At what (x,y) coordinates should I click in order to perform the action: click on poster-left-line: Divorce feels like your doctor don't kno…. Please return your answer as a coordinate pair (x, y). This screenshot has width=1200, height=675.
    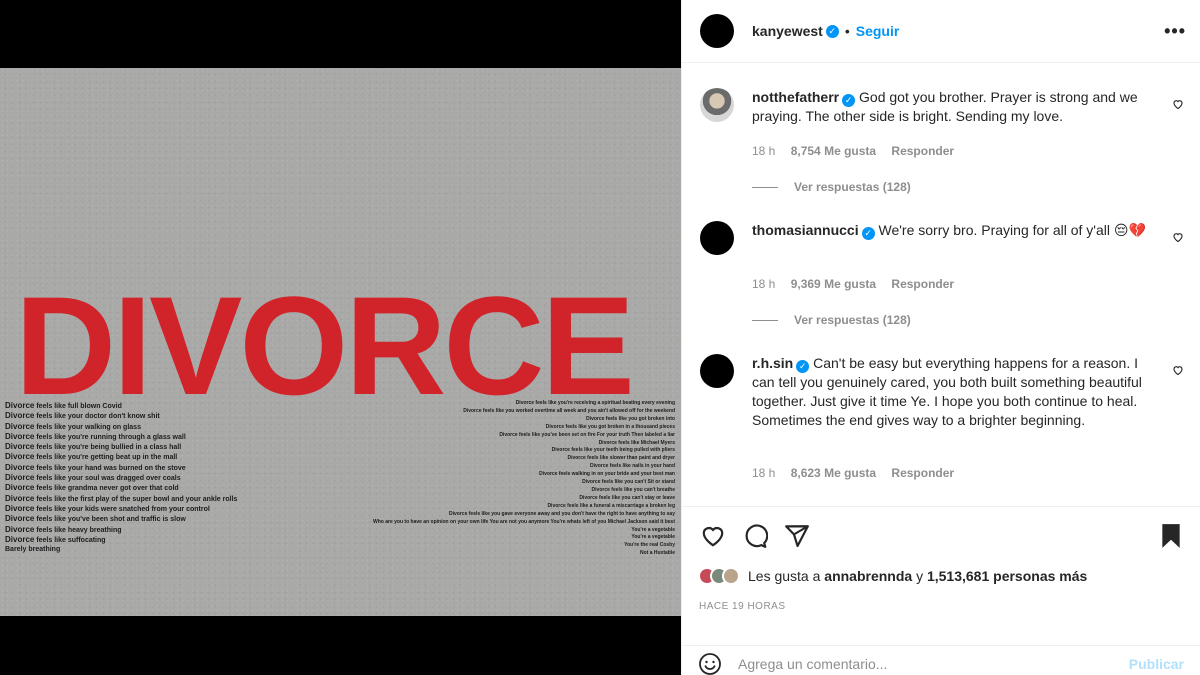
    Looking at the image, I should click on (155, 416).